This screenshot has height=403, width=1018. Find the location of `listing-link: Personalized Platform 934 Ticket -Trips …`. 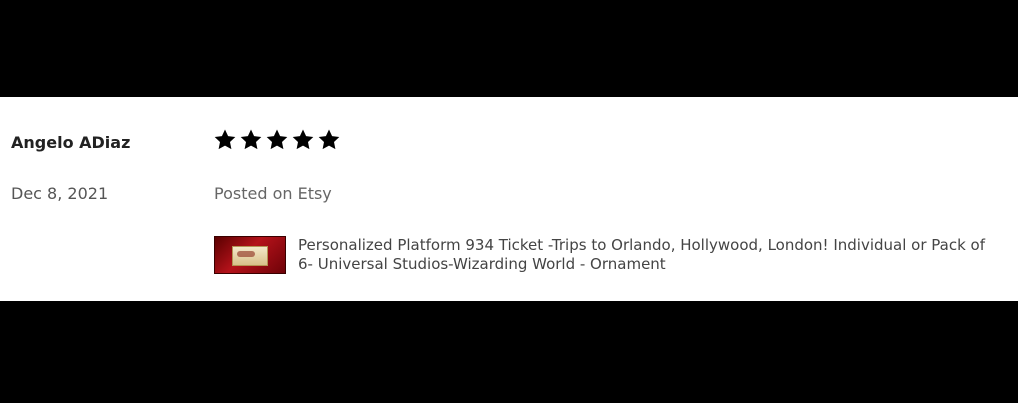

listing-link: Personalized Platform 934 Ticket -Trips … is located at coordinates (609, 256).